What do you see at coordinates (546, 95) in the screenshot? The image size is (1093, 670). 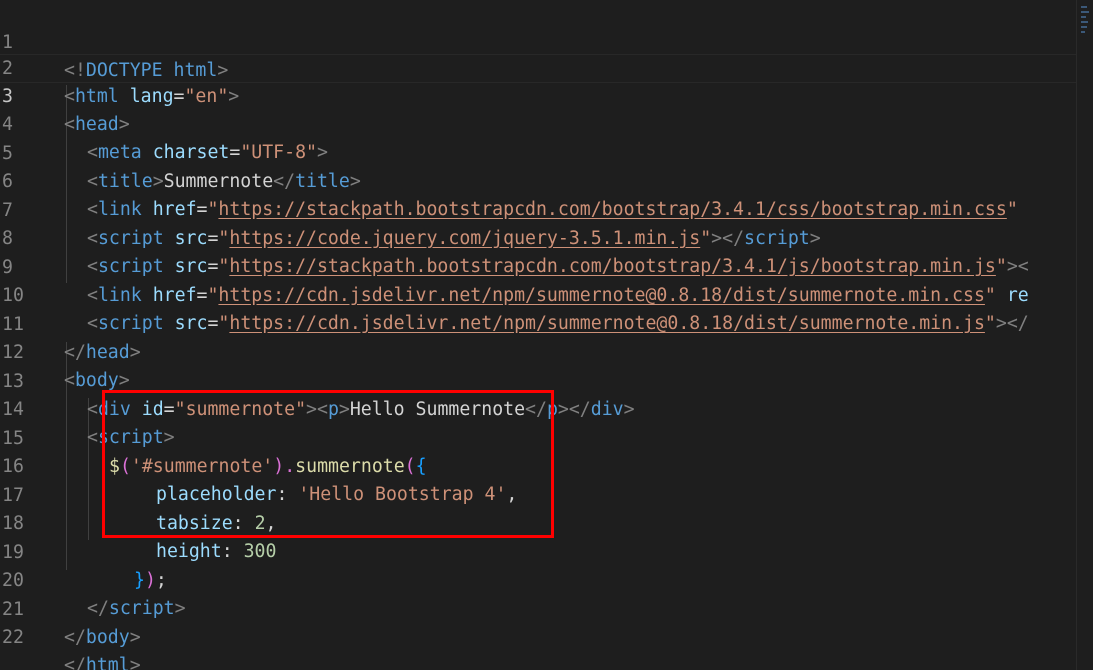 I see `code-line-current: 3 <head>` at bounding box center [546, 95].